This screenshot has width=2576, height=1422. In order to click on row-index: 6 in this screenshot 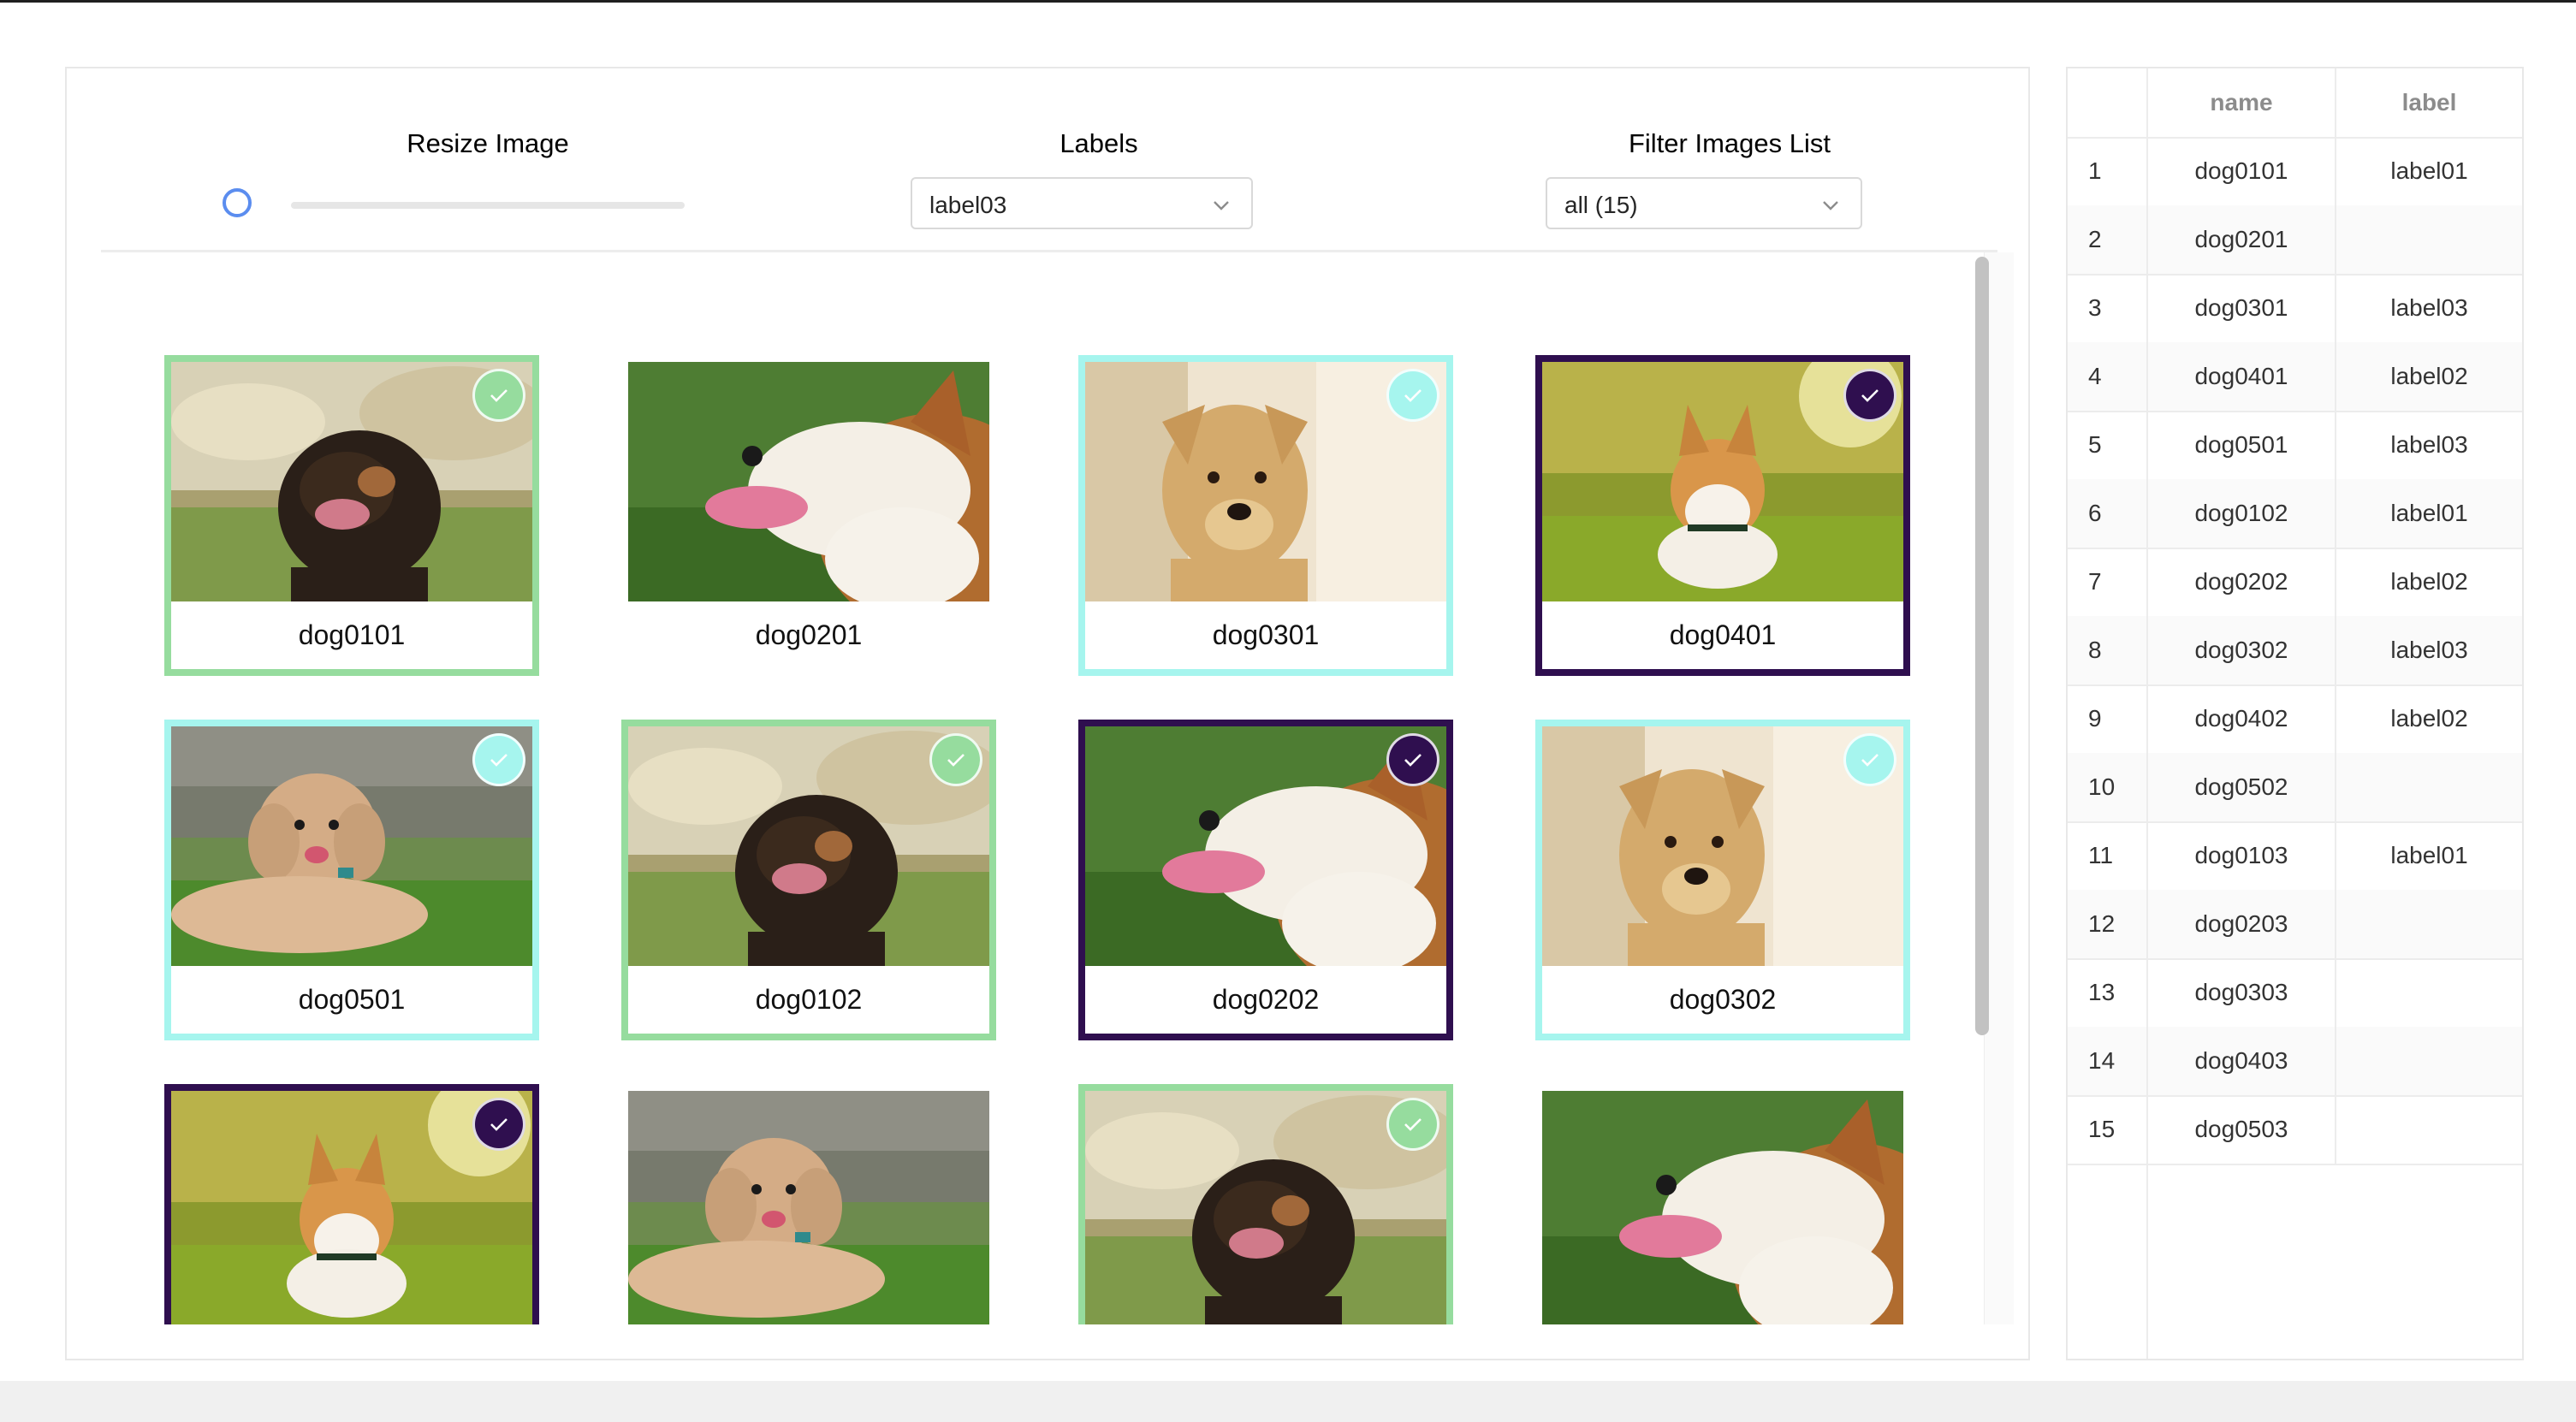, I will do `click(2108, 513)`.